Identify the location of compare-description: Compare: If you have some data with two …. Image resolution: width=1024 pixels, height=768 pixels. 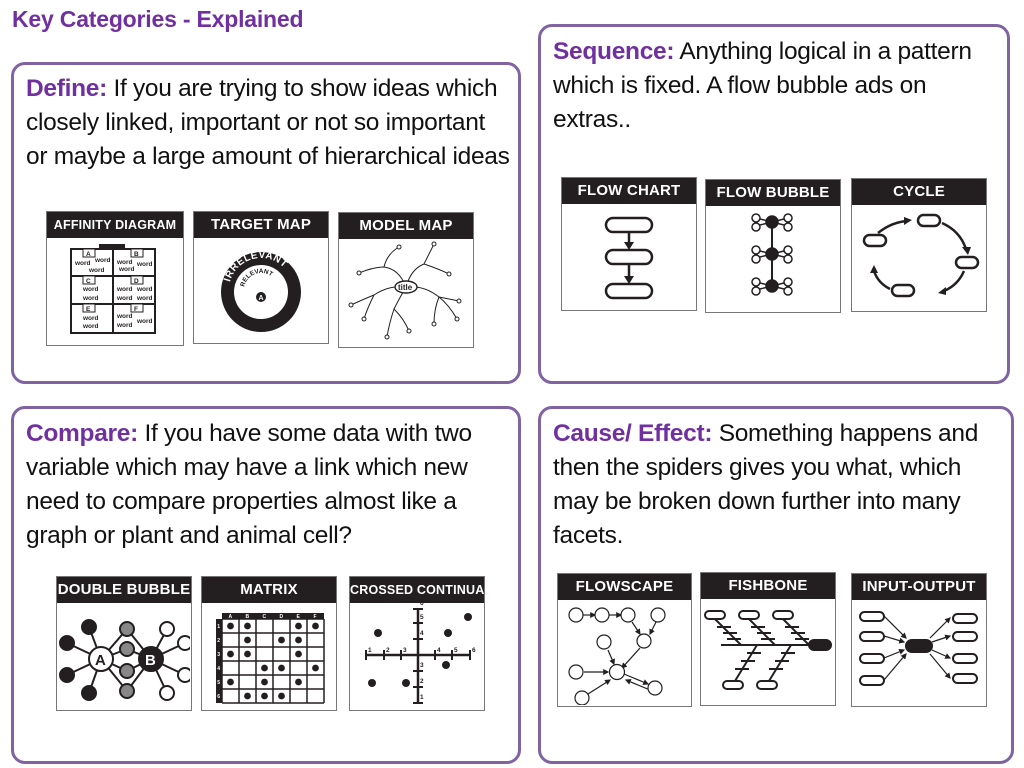
(271, 485).